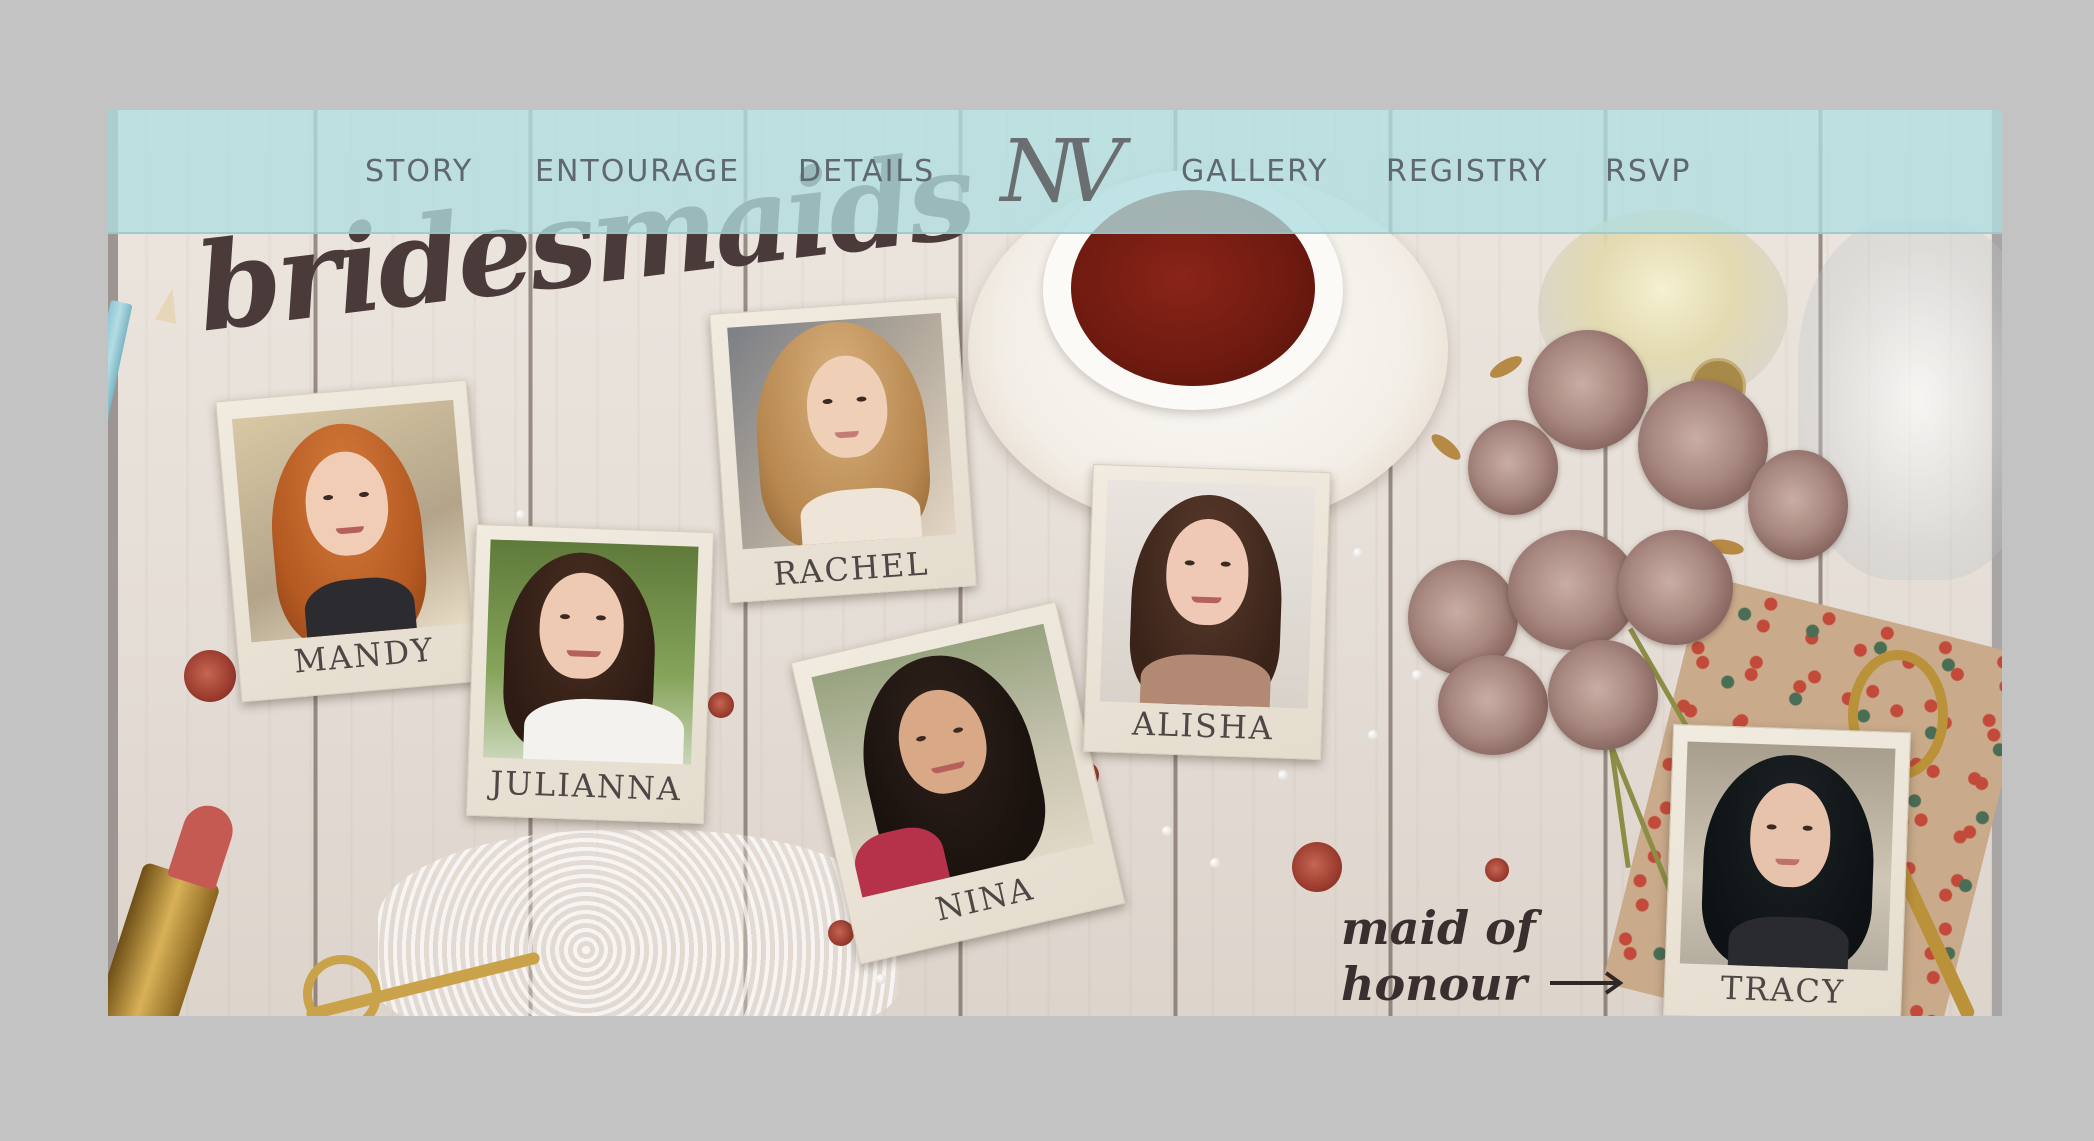 This screenshot has height=1141, width=2094. What do you see at coordinates (169, 305) in the screenshot?
I see `pencil-tip-decor` at bounding box center [169, 305].